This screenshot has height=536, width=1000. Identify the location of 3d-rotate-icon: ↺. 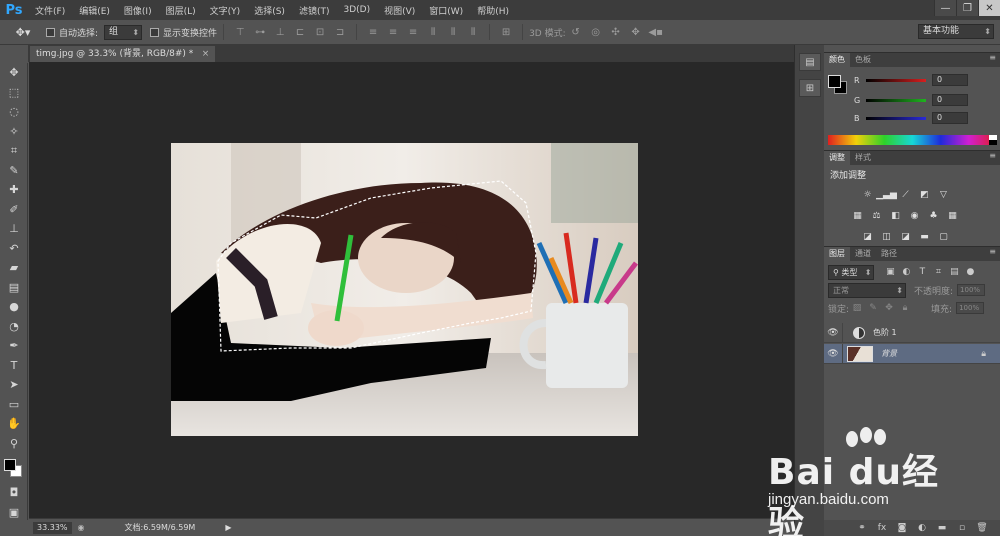
(576, 32).